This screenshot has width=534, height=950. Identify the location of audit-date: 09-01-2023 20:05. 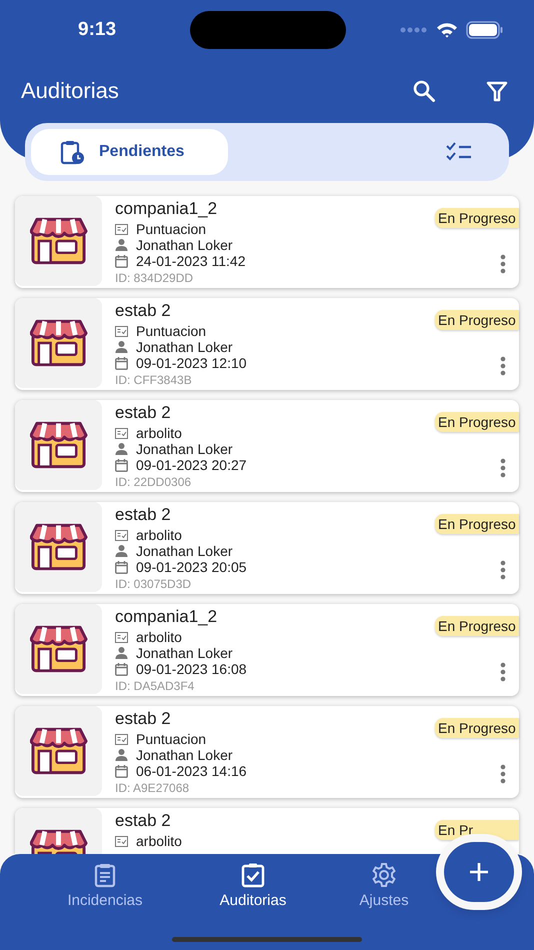
(191, 567).